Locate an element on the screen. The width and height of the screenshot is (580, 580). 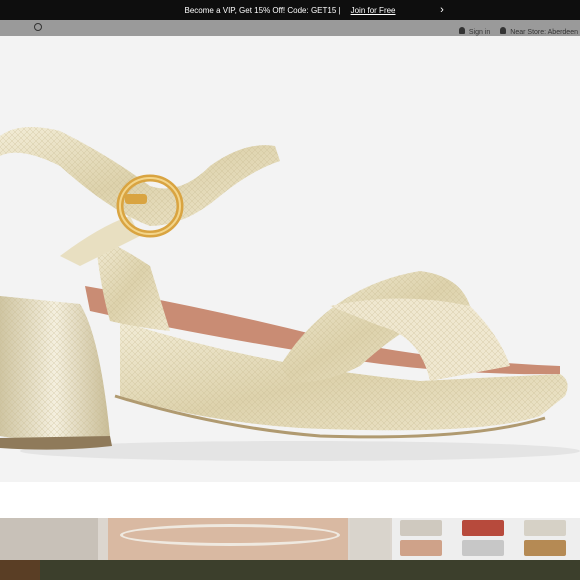
promo-text: Become a VIP, Get 15% Off! Code: GET15 | is located at coordinates (262, 10).